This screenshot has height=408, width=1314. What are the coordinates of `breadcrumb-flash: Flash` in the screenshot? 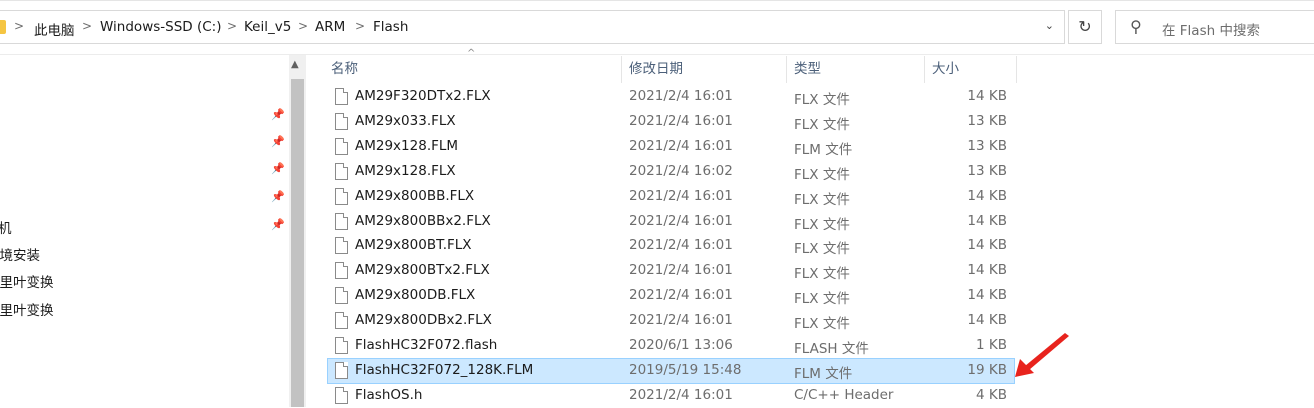 It's located at (390, 27).